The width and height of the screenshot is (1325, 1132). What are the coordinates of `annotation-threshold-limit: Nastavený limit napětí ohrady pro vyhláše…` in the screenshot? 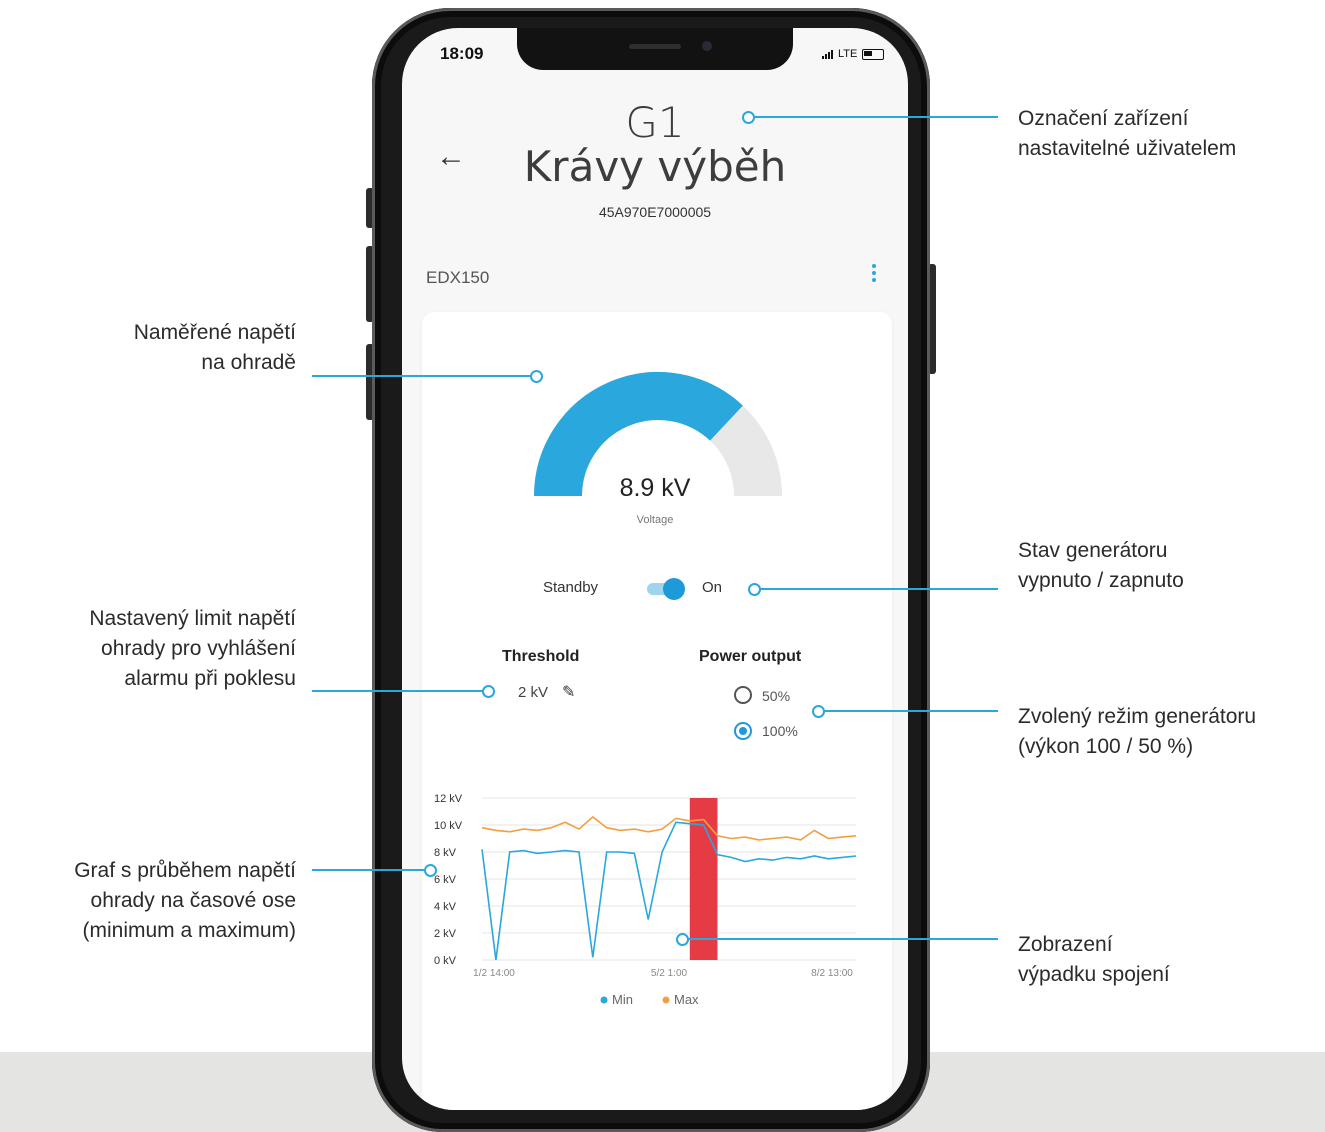 It's located at (192, 648).